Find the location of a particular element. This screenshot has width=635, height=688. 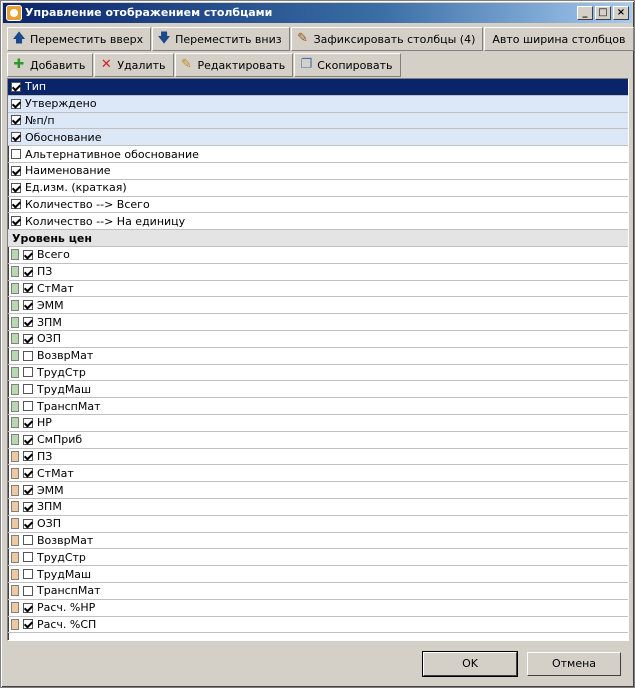

toolbar2-button-2: ✎ Редактировать is located at coordinates (234, 65).